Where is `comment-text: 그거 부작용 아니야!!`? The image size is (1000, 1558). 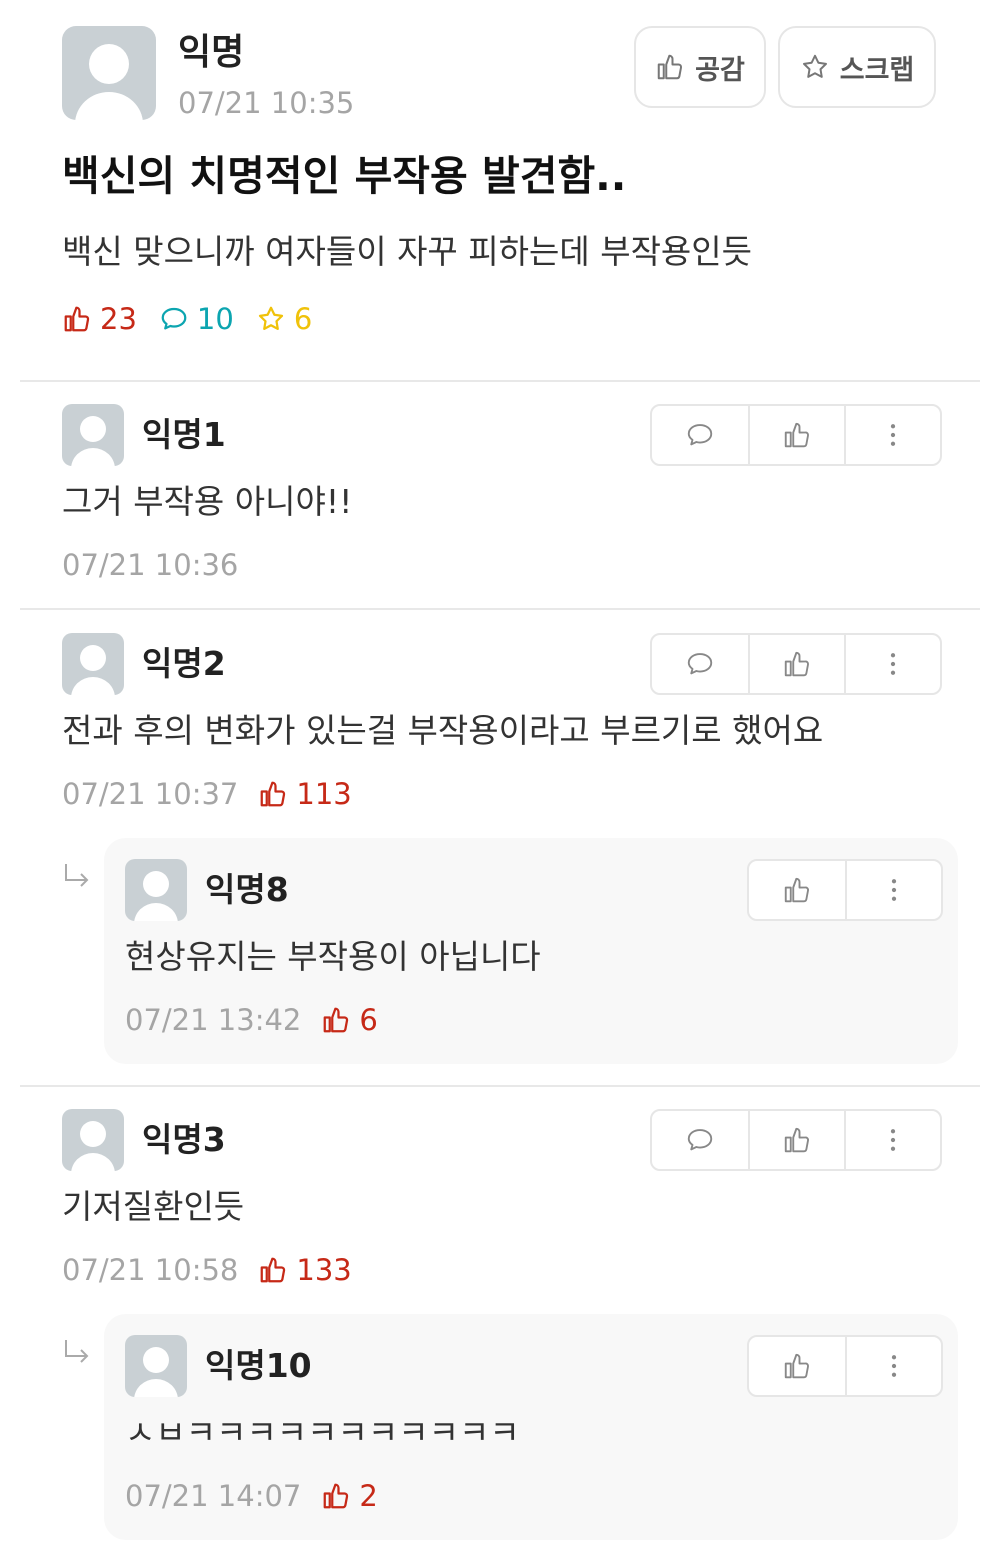 comment-text: 그거 부작용 아니야!! is located at coordinates (207, 501).